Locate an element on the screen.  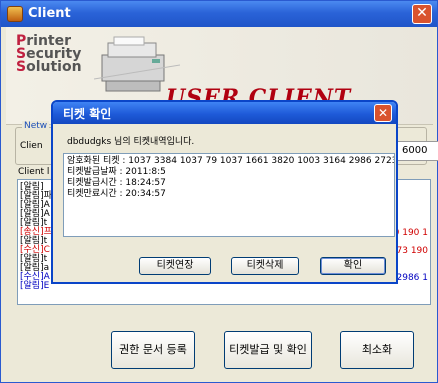
log-label: Client l is located at coordinates (34, 172).